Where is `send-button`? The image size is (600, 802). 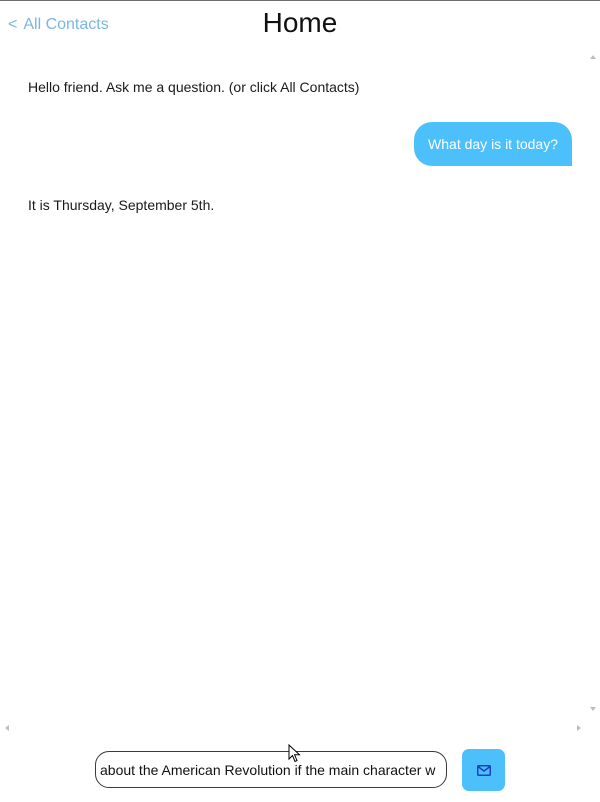 send-button is located at coordinates (483, 770).